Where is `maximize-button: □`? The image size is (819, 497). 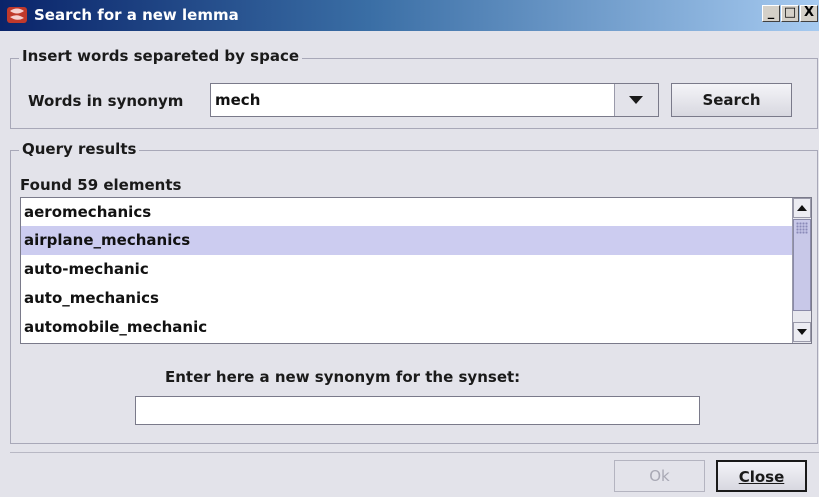
maximize-button: □ is located at coordinates (790, 13).